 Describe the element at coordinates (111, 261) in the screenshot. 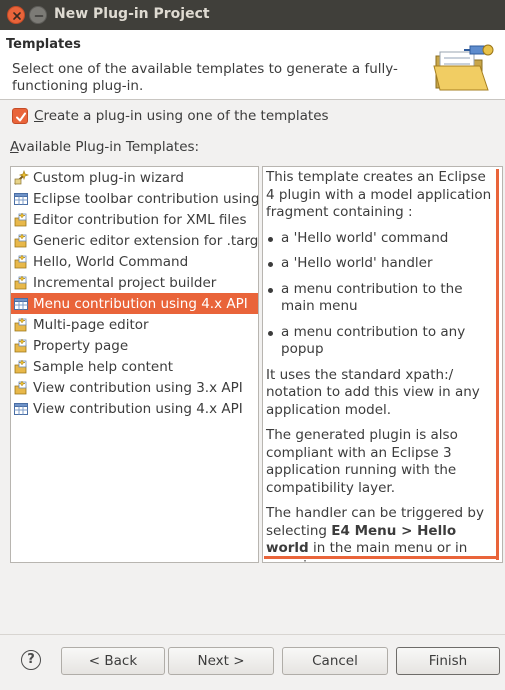

I see `template-label: Hello, World Command` at that location.